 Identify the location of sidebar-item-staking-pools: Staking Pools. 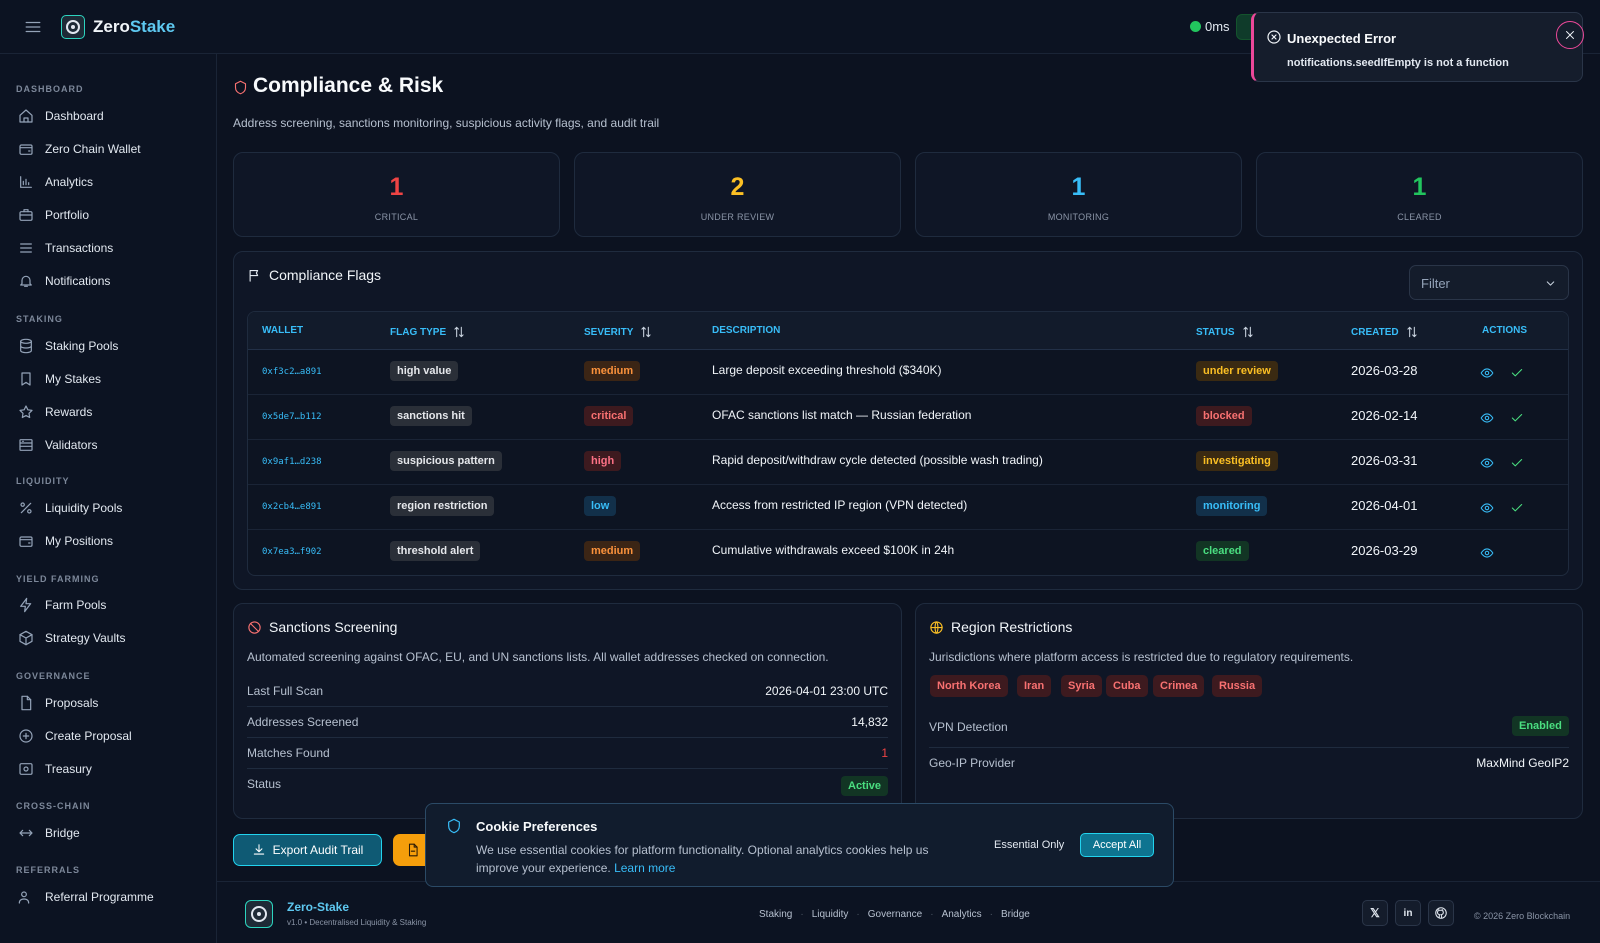
(68, 346).